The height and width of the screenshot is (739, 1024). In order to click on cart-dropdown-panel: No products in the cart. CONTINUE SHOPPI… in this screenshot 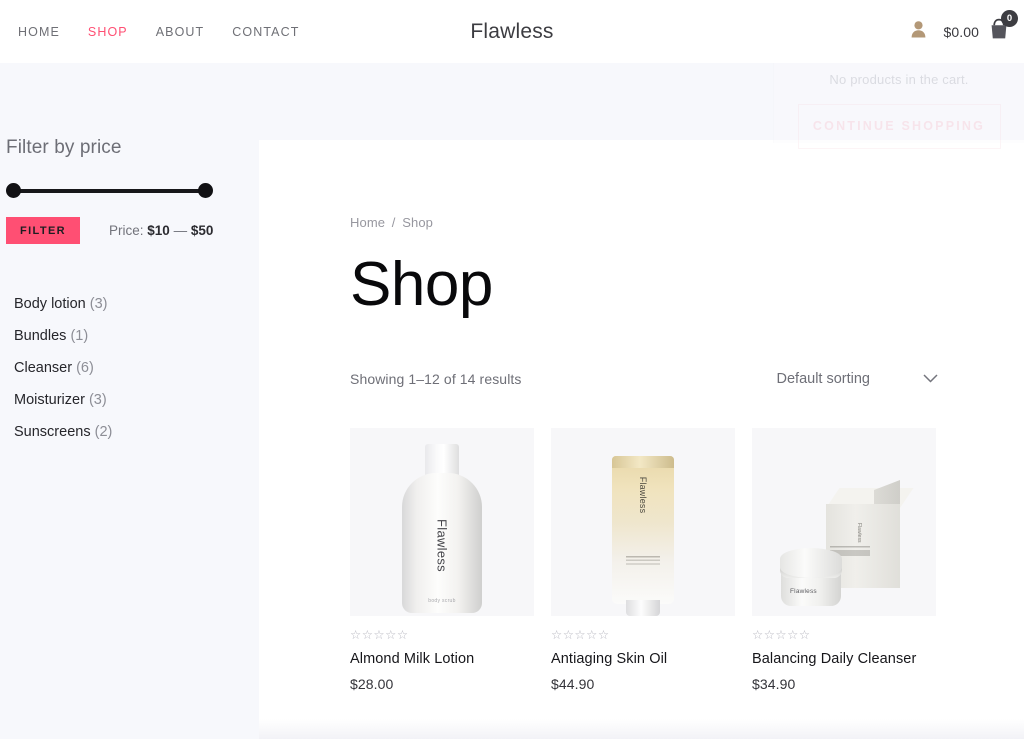, I will do `click(898, 106)`.